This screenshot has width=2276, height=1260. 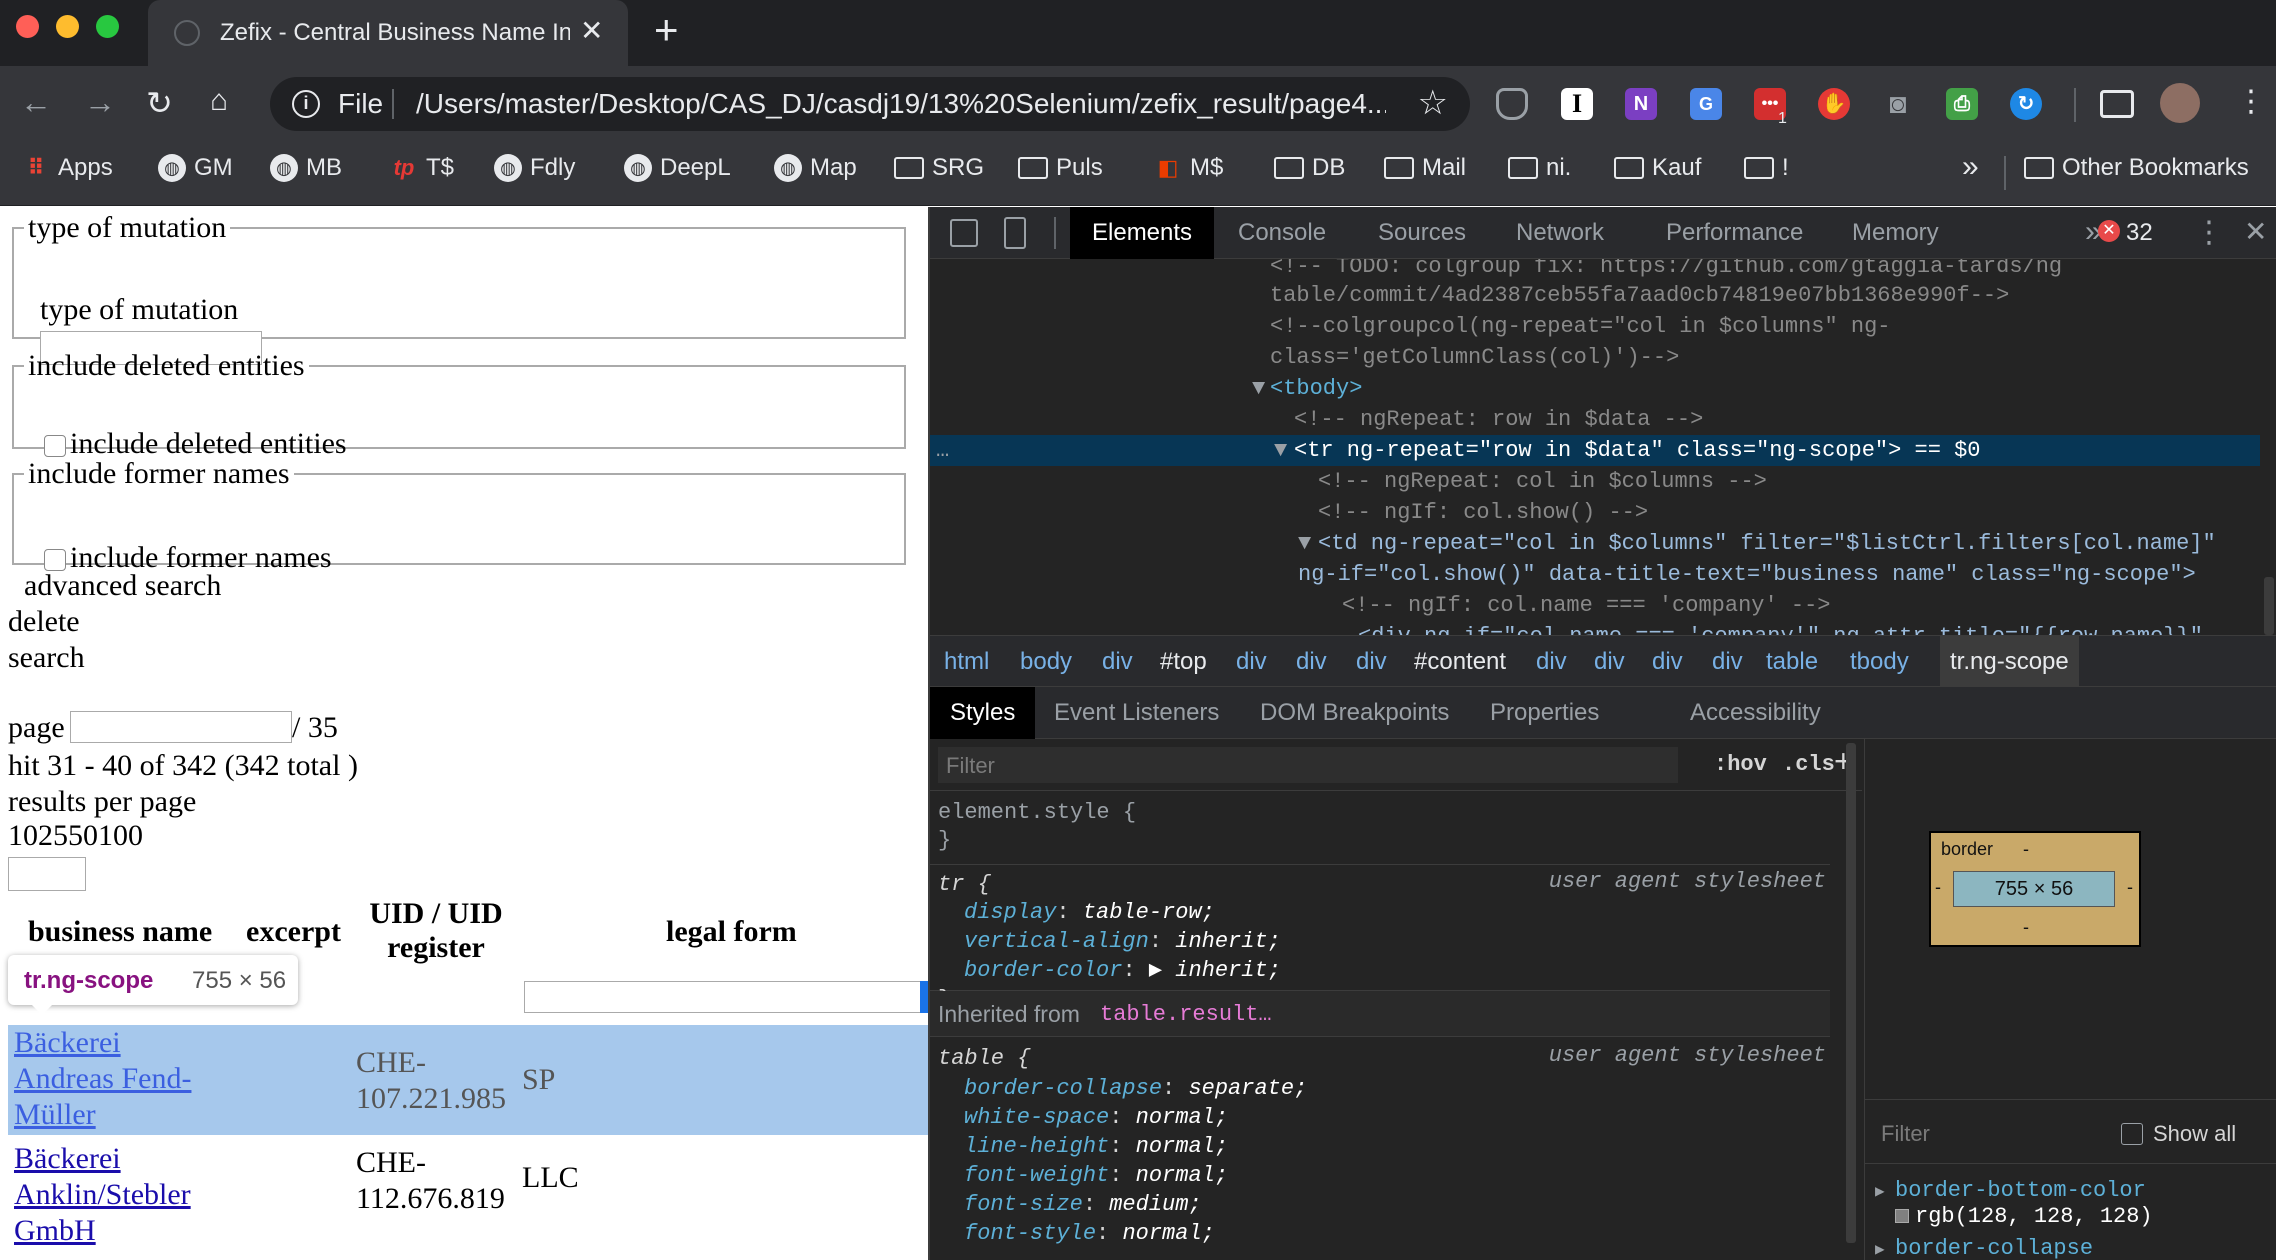 What do you see at coordinates (1089, 912) in the screenshot?
I see `css-declaration: display: table-row;` at bounding box center [1089, 912].